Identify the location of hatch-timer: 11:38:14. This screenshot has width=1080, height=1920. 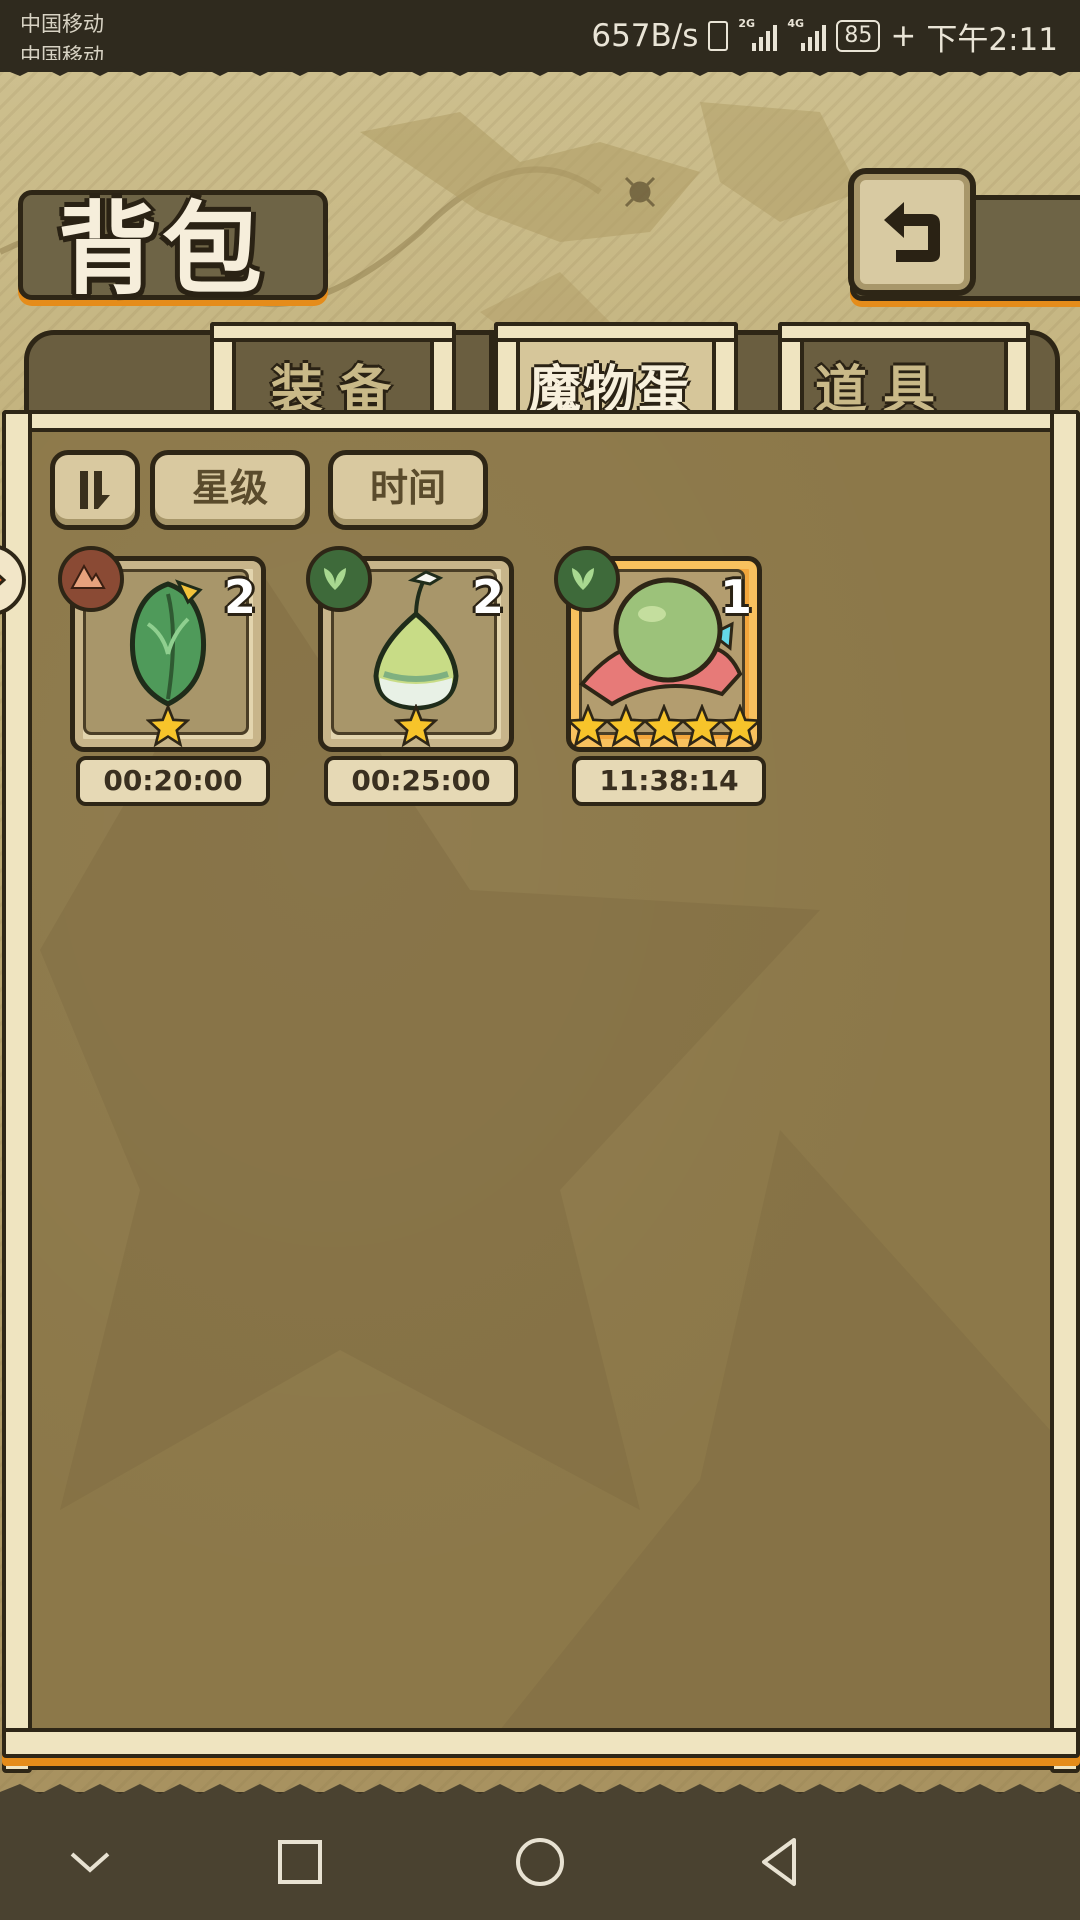
(669, 781).